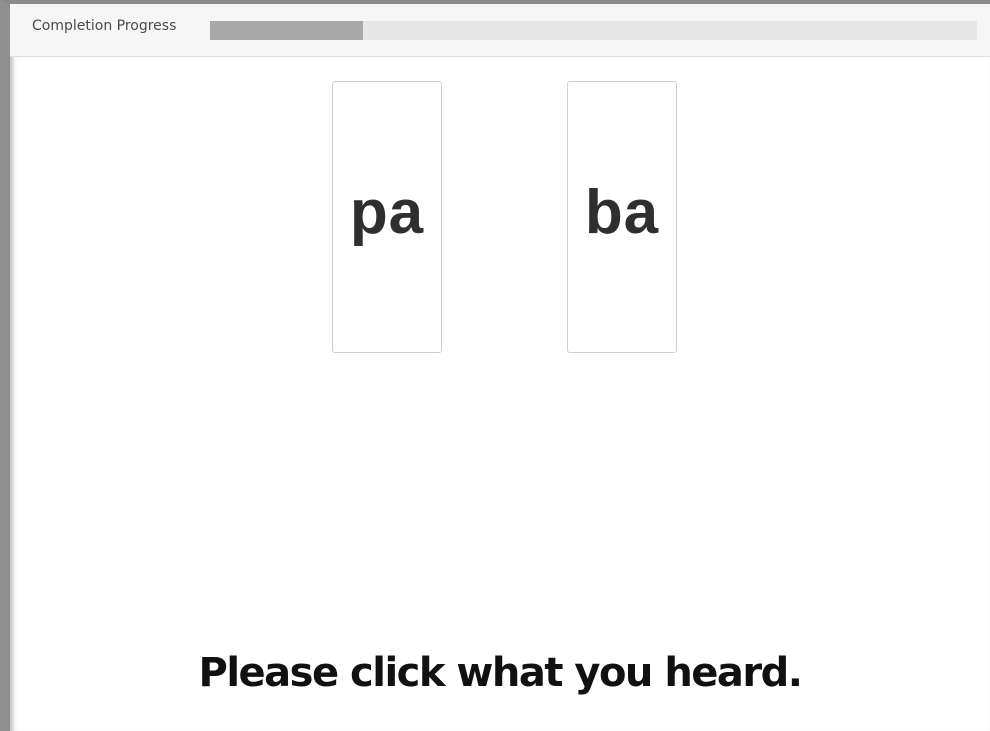 Image resolution: width=990 pixels, height=731 pixels. Describe the element at coordinates (500, 673) in the screenshot. I see `instruction-text: Please click what you heard.` at that location.